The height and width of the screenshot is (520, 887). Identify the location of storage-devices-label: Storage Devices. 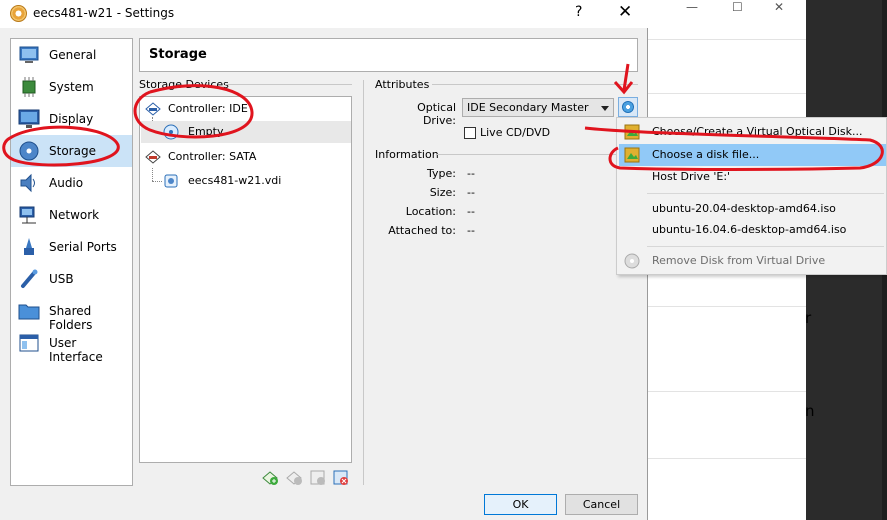
(184, 84).